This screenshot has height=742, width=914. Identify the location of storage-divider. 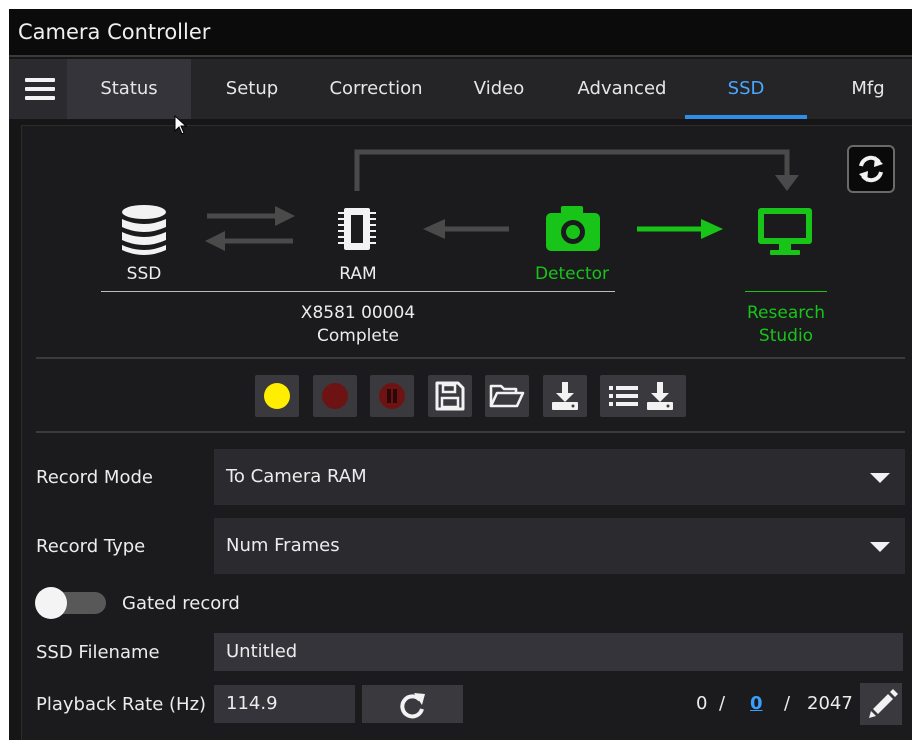
(358, 291).